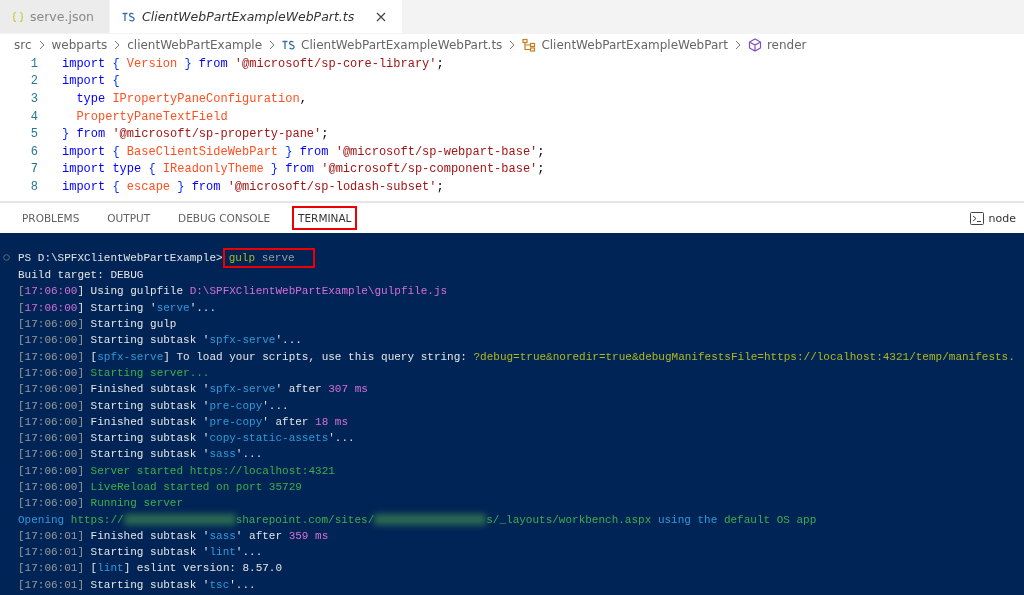  I want to click on editor-tab: serve.json, so click(55, 16).